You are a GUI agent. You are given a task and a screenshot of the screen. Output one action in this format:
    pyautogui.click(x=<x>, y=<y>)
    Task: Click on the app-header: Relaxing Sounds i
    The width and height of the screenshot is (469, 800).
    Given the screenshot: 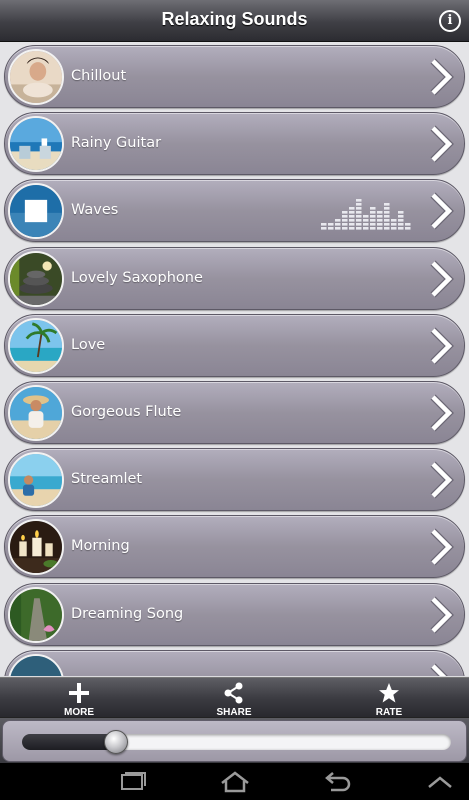 What is the action you would take?
    pyautogui.click(x=234, y=21)
    